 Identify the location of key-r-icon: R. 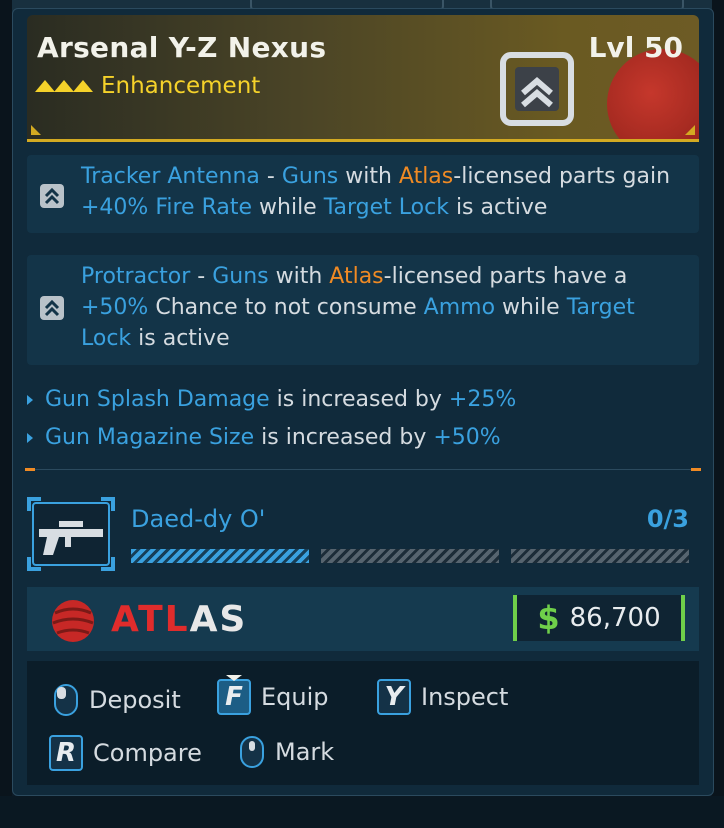
(66, 753).